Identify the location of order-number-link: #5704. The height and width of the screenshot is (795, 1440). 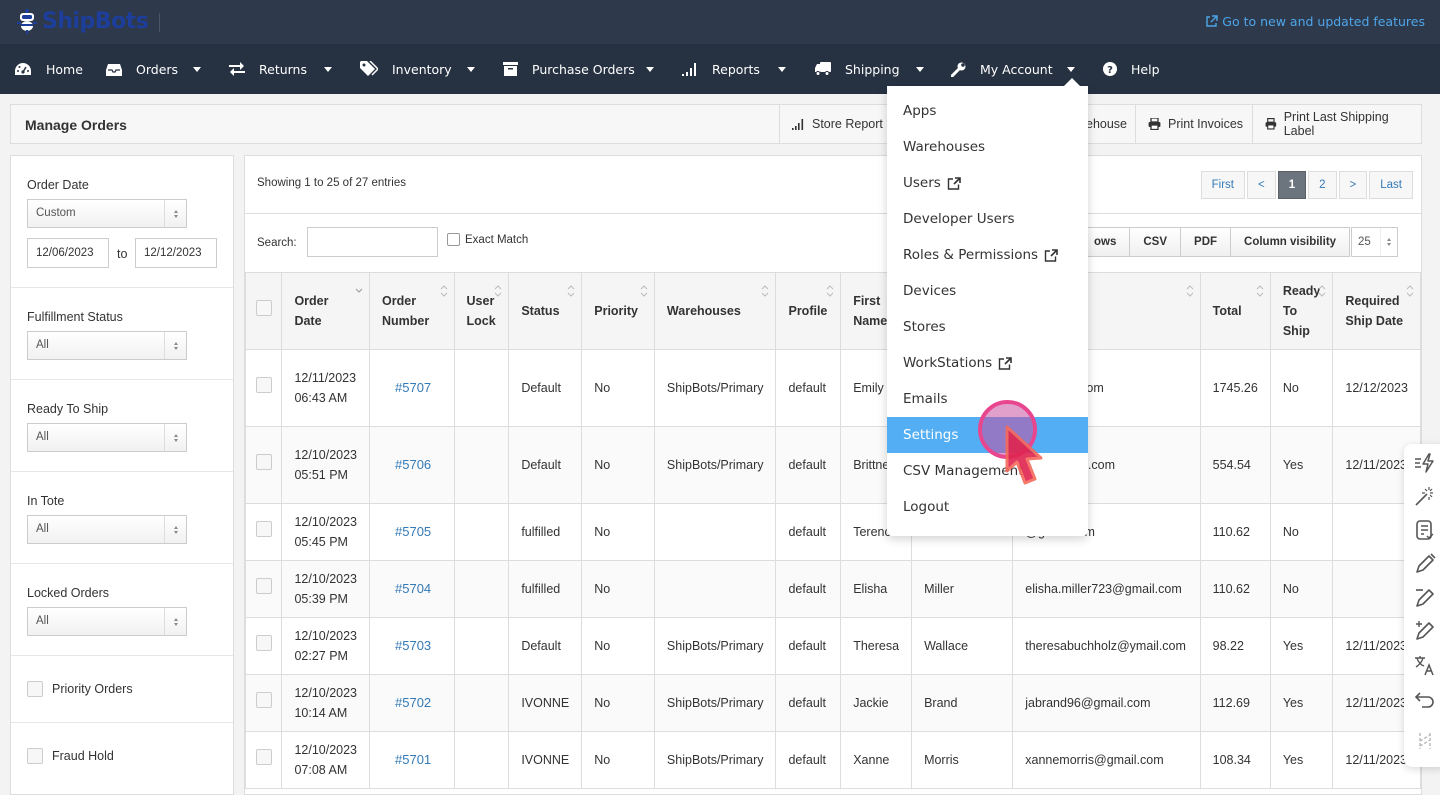
(413, 588).